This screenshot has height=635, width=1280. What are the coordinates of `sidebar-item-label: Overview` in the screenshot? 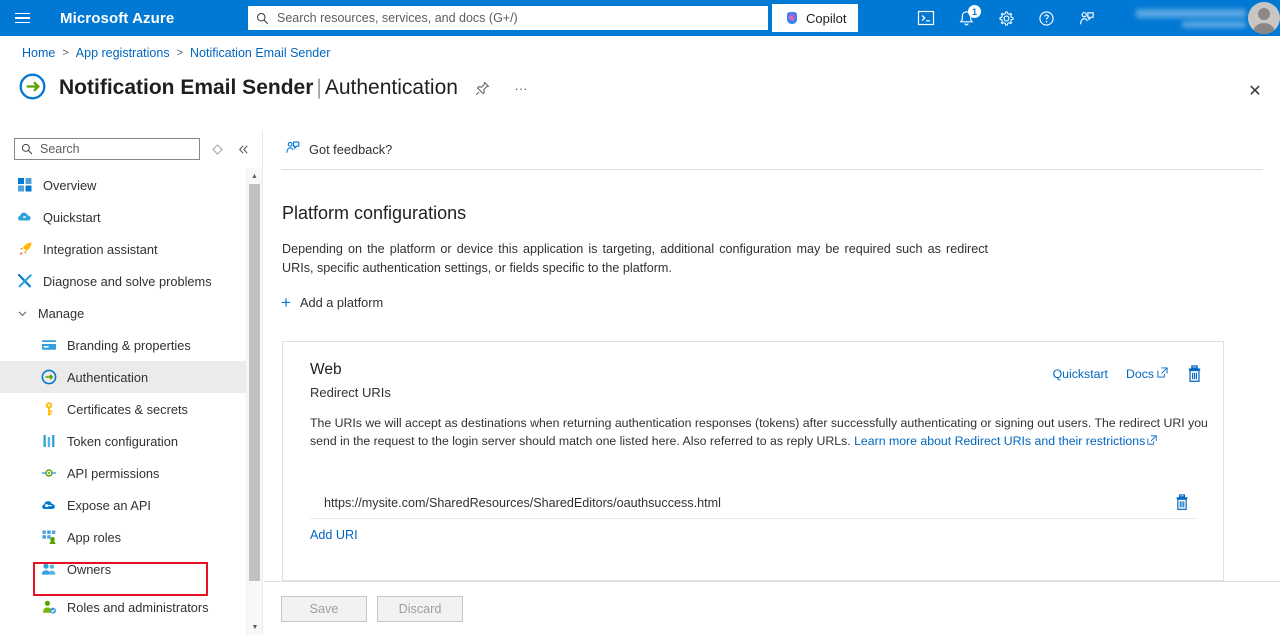 It's located at (70, 185).